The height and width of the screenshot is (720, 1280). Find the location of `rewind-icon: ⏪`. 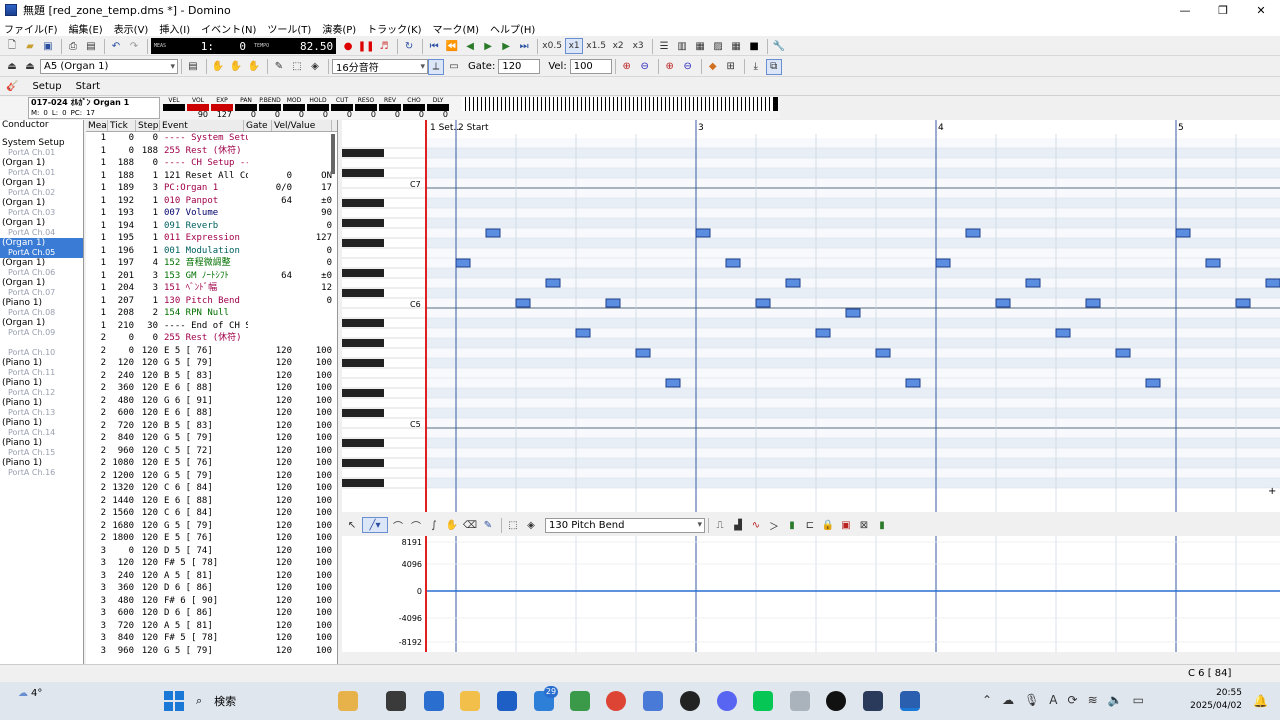

rewind-icon: ⏪ is located at coordinates (452, 46).